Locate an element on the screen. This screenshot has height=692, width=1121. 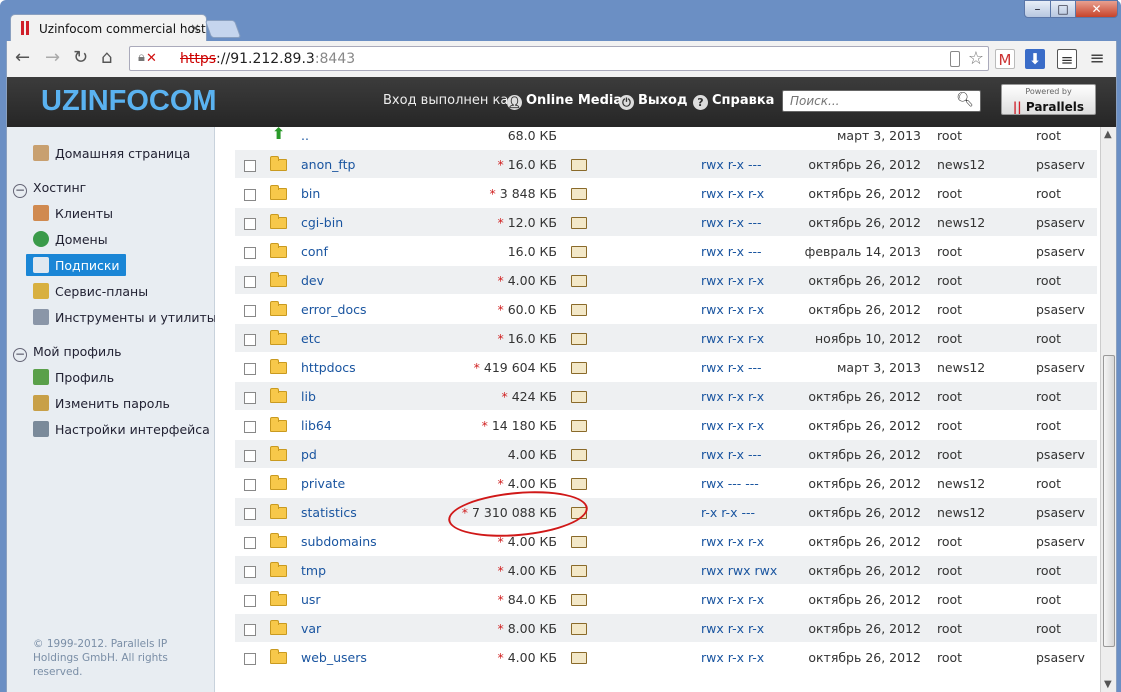
search-box: 🔍︎ is located at coordinates (881, 101).